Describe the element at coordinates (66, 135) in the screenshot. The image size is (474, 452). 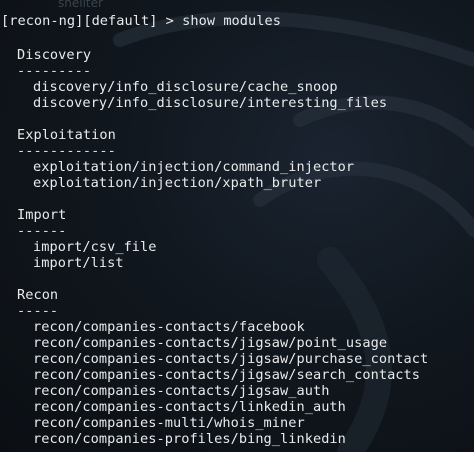
I see `section-title-exploitation: Exploitation` at that location.